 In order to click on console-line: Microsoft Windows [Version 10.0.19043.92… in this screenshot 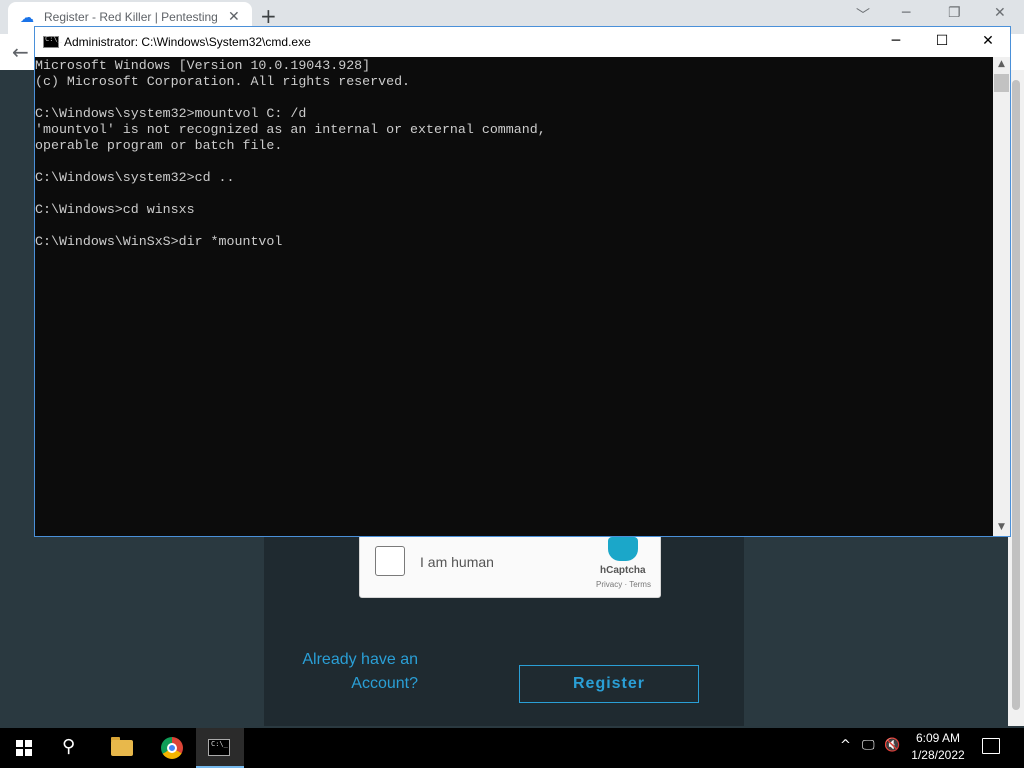, I will do `click(203, 65)`.